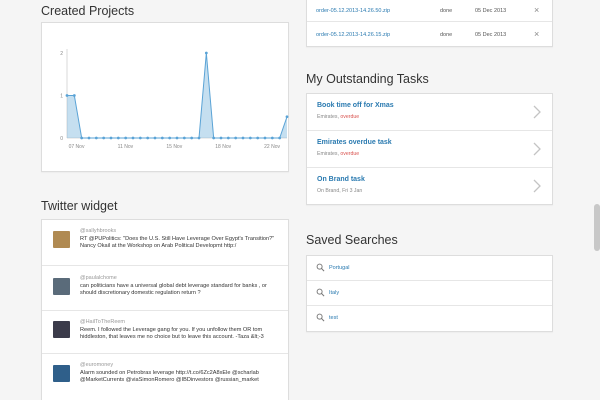 This screenshot has width=600, height=400. What do you see at coordinates (429, 112) in the screenshot?
I see `task-item: Book time off for Xmas Emirates, overdue` at bounding box center [429, 112].